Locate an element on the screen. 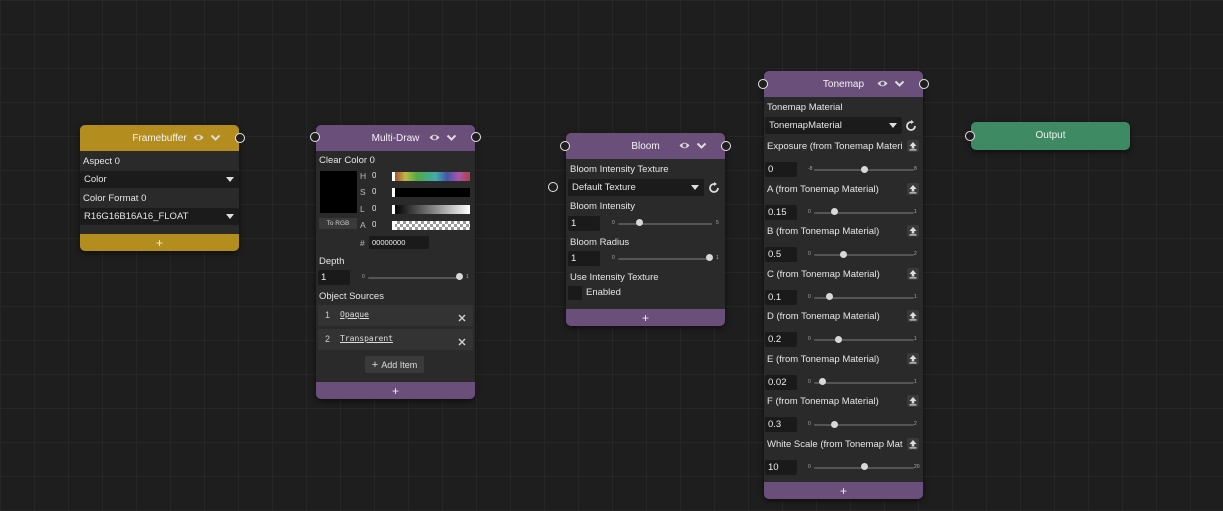 This screenshot has height=511, width=1223. source-link: Opaque is located at coordinates (354, 314).